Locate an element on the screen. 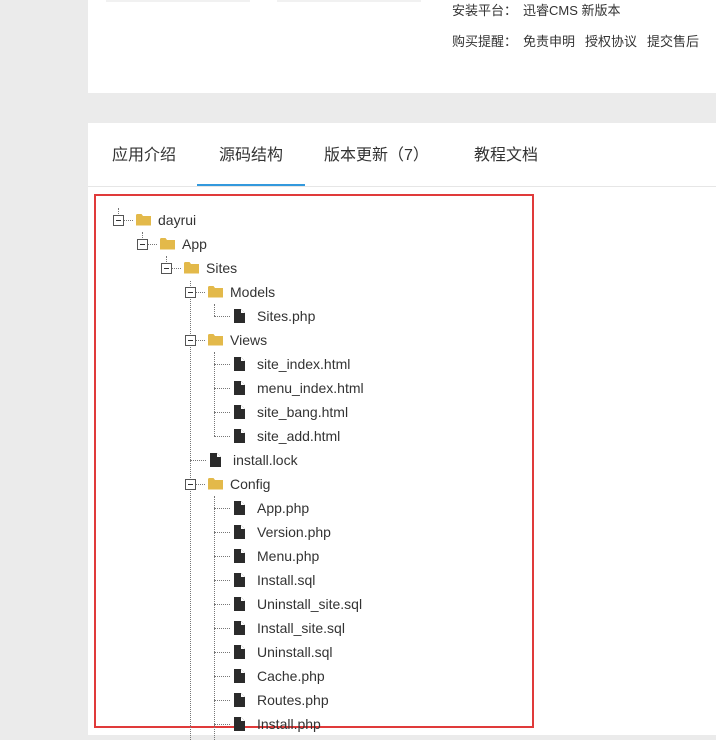 The height and width of the screenshot is (740, 716). file-config-4: Uninstall_site.sql is located at coordinates (309, 604).